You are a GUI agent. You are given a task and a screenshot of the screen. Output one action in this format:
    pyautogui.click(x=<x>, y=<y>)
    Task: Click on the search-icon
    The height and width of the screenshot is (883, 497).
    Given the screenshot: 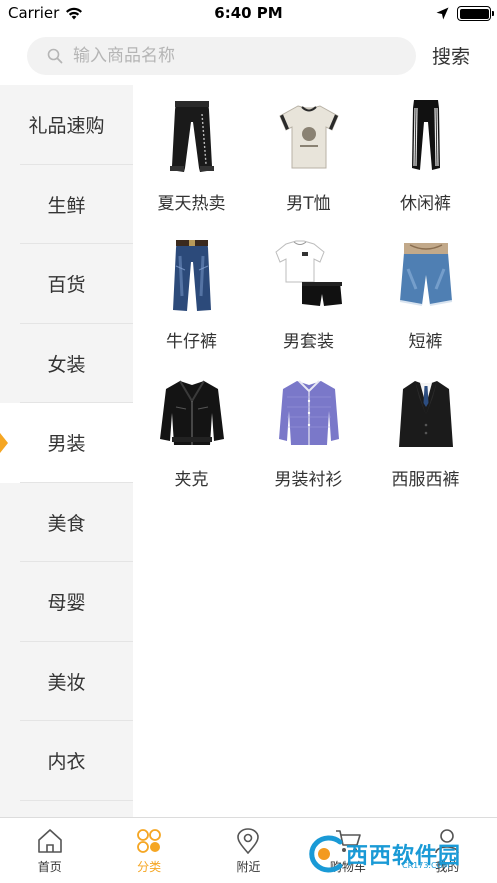 What is the action you would take?
    pyautogui.click(x=55, y=56)
    